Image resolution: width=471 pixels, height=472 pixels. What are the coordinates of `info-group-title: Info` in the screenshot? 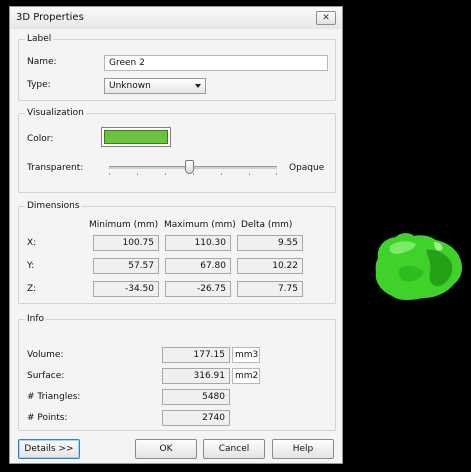 It's located at (36, 319).